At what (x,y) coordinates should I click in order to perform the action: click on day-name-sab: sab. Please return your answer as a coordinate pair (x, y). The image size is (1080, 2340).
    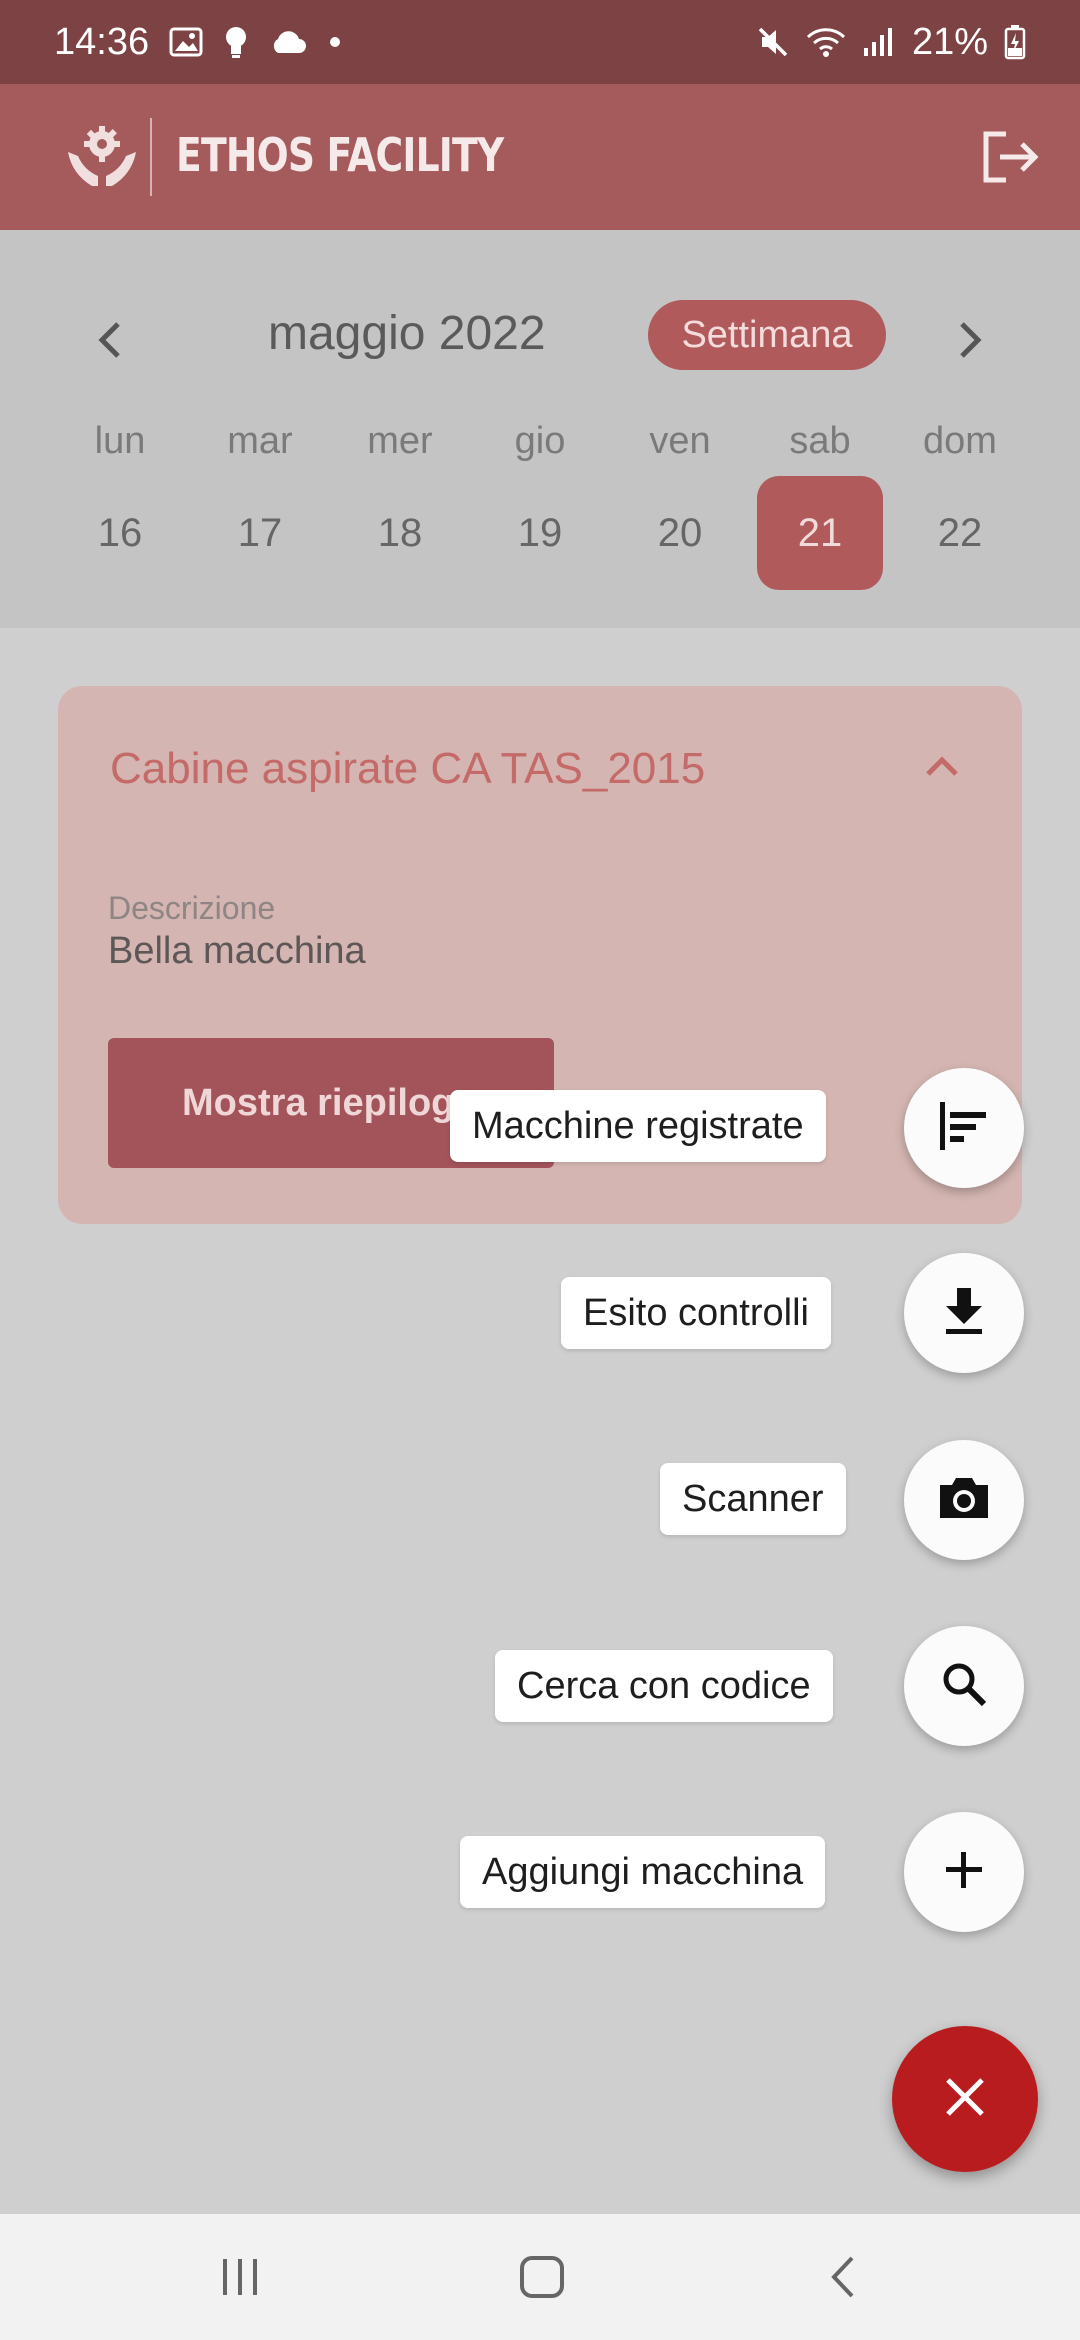
    Looking at the image, I should click on (820, 441).